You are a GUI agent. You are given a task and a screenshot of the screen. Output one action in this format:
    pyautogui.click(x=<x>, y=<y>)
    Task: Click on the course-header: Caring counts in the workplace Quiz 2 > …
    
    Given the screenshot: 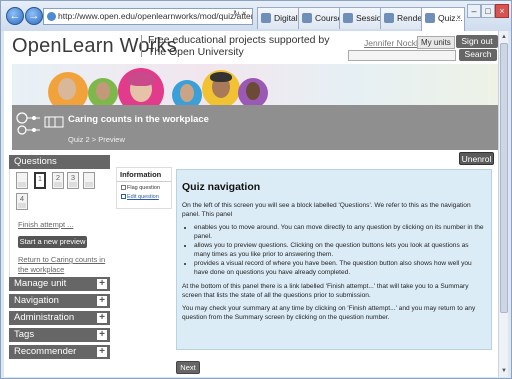 What is the action you would take?
    pyautogui.click(x=255, y=127)
    